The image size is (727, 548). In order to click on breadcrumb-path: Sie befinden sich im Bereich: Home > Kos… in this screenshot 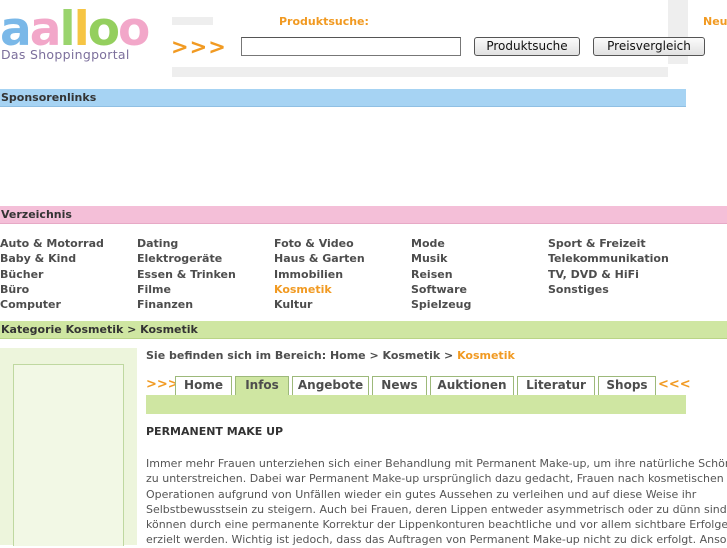, I will do `click(302, 355)`.